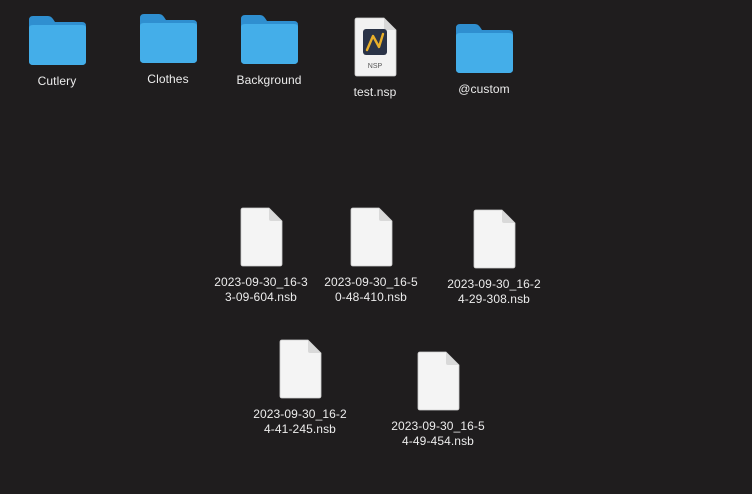 The image size is (752, 494). I want to click on file-nsb-4: 2023-09-30_16-2 4-41-245.nsb, so click(300, 388).